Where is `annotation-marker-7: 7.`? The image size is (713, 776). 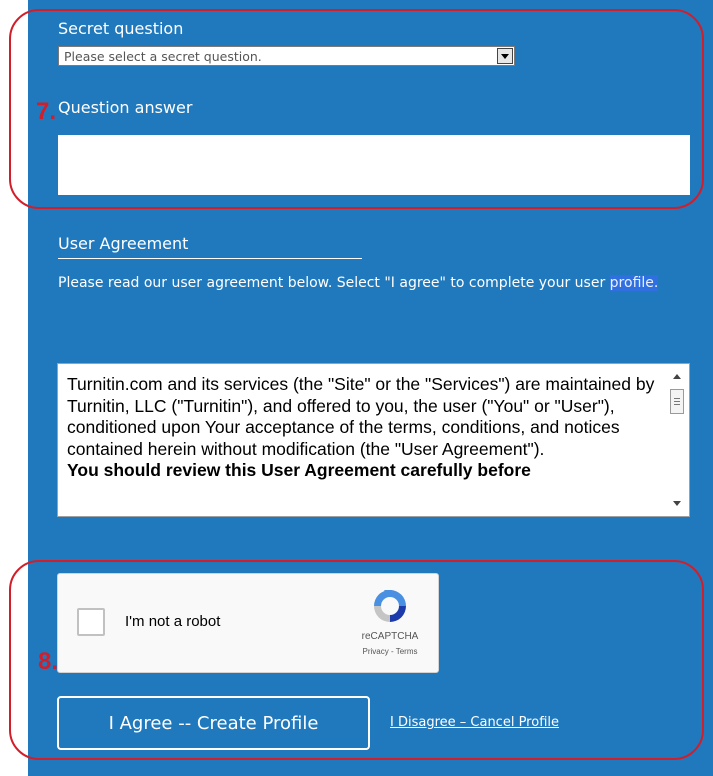
annotation-marker-7: 7. is located at coordinates (46, 111).